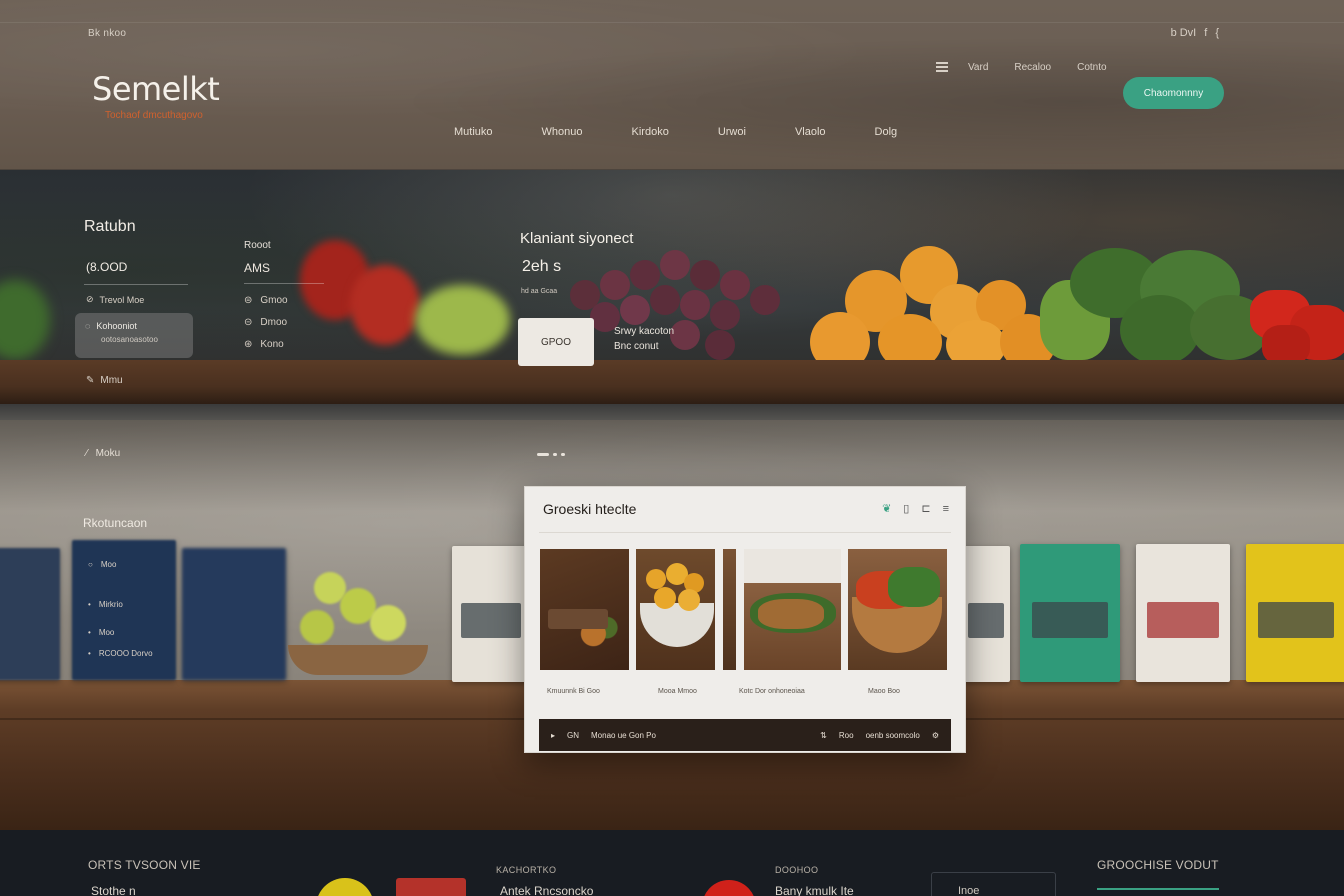  What do you see at coordinates (745, 532) in the screenshot?
I see `recipe-card-divider` at bounding box center [745, 532].